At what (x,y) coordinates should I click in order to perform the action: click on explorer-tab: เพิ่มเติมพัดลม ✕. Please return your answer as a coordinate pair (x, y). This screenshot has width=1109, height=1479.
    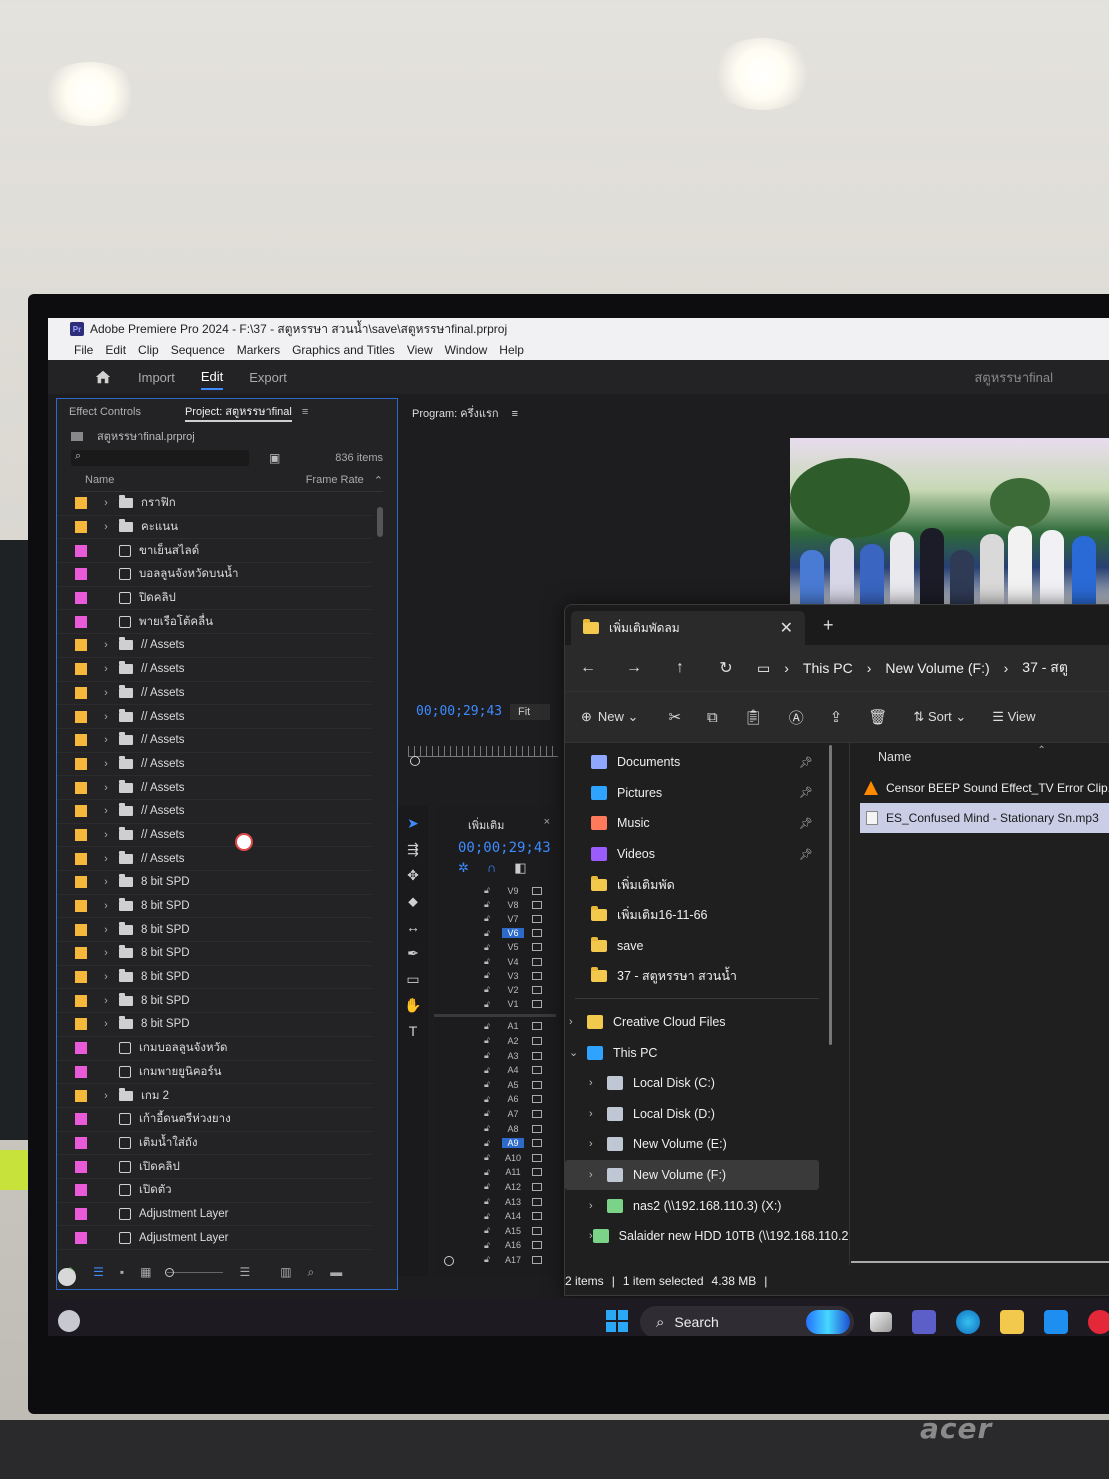
    Looking at the image, I should click on (688, 628).